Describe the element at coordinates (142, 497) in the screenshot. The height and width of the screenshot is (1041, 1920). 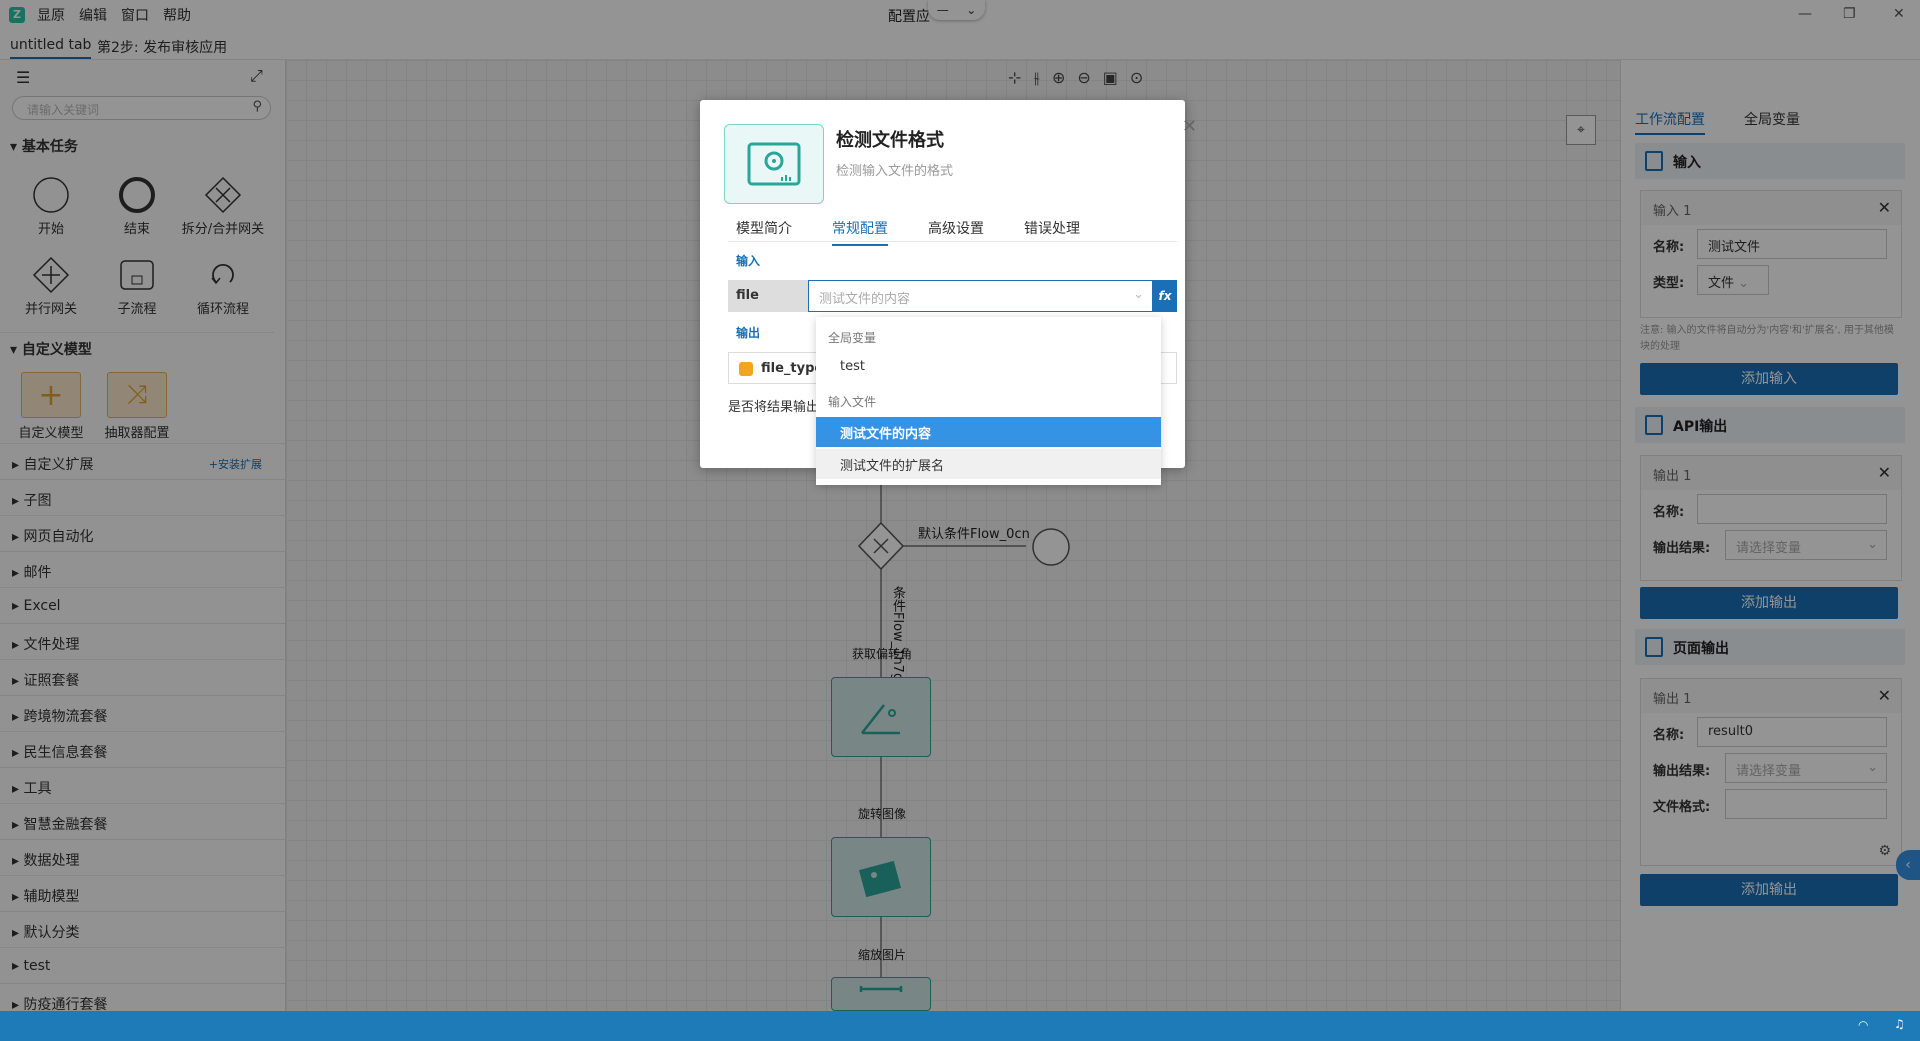
I see `category-item: ▸ 子图` at that location.